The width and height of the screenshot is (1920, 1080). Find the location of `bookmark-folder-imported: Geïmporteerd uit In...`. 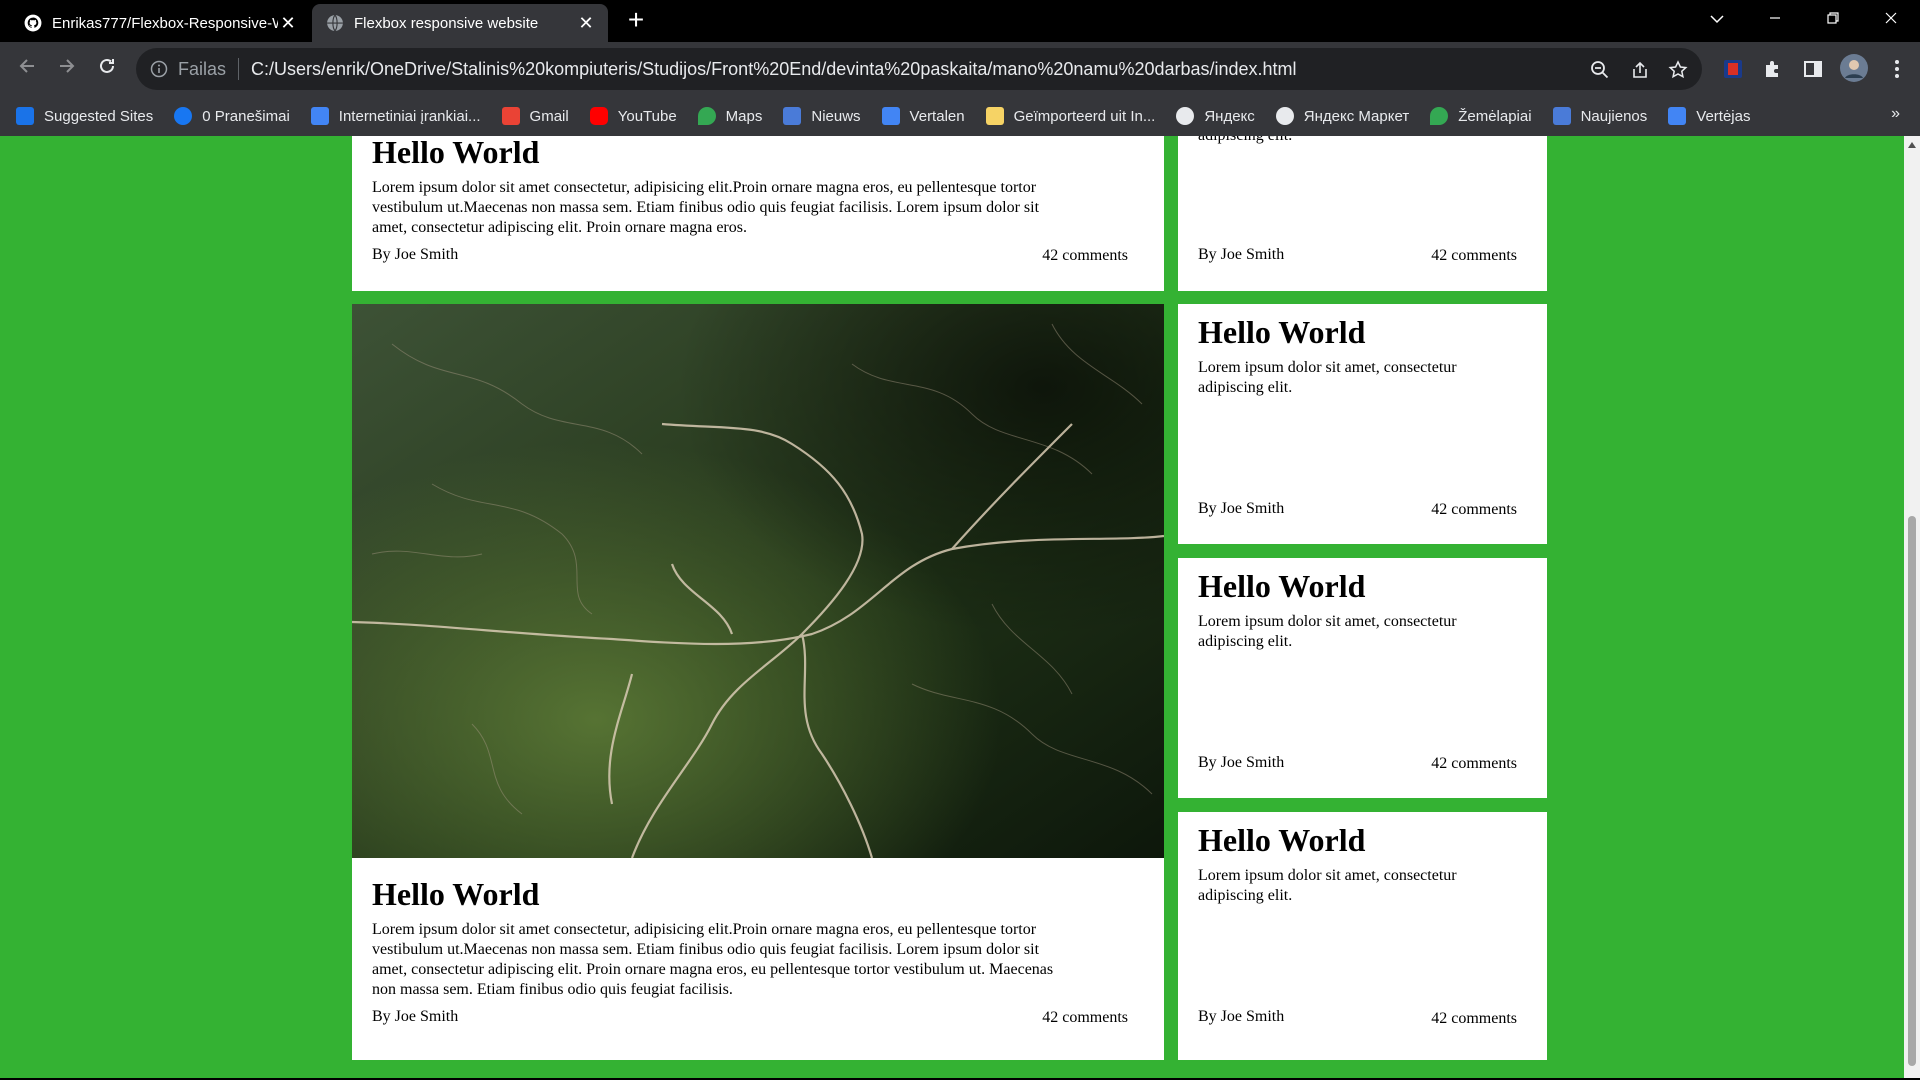

bookmark-folder-imported: Geïmporteerd uit In... is located at coordinates (1070, 116).